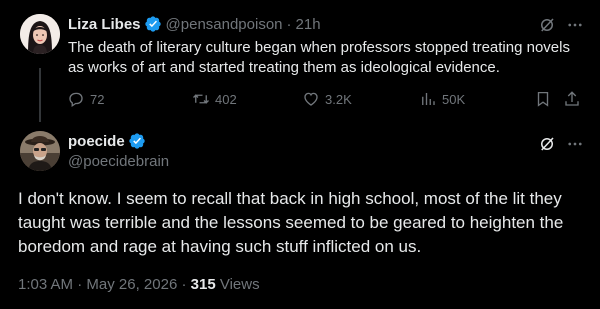 This screenshot has height=309, width=600. I want to click on retweet-count: 402, so click(226, 99).